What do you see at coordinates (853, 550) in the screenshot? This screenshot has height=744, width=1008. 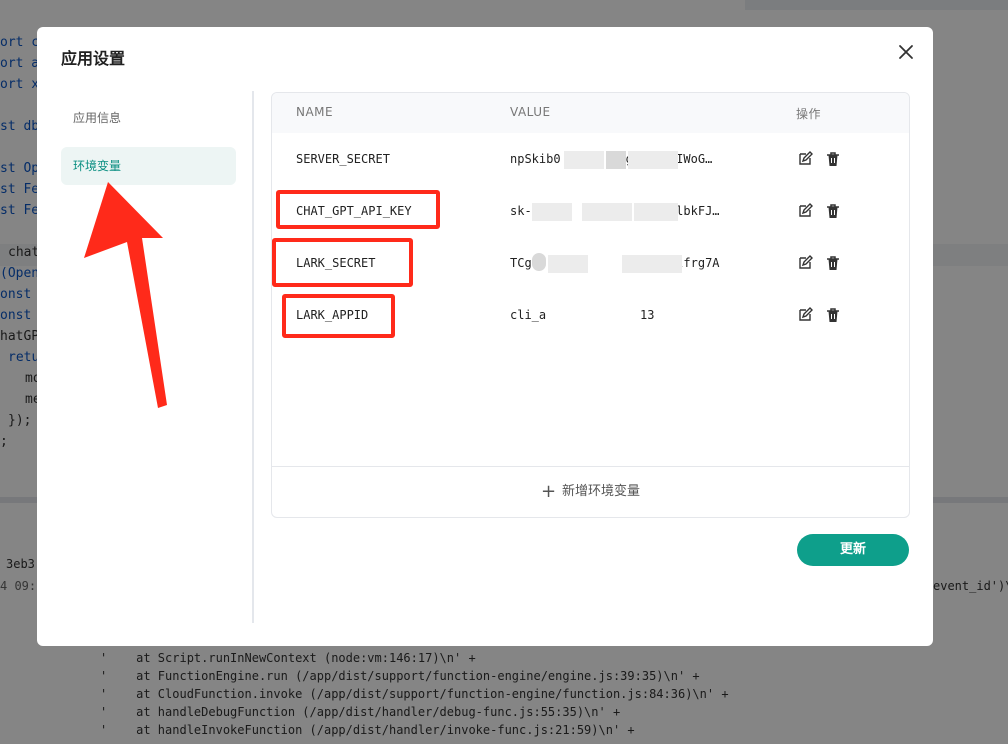 I see `update-button: 更新` at bounding box center [853, 550].